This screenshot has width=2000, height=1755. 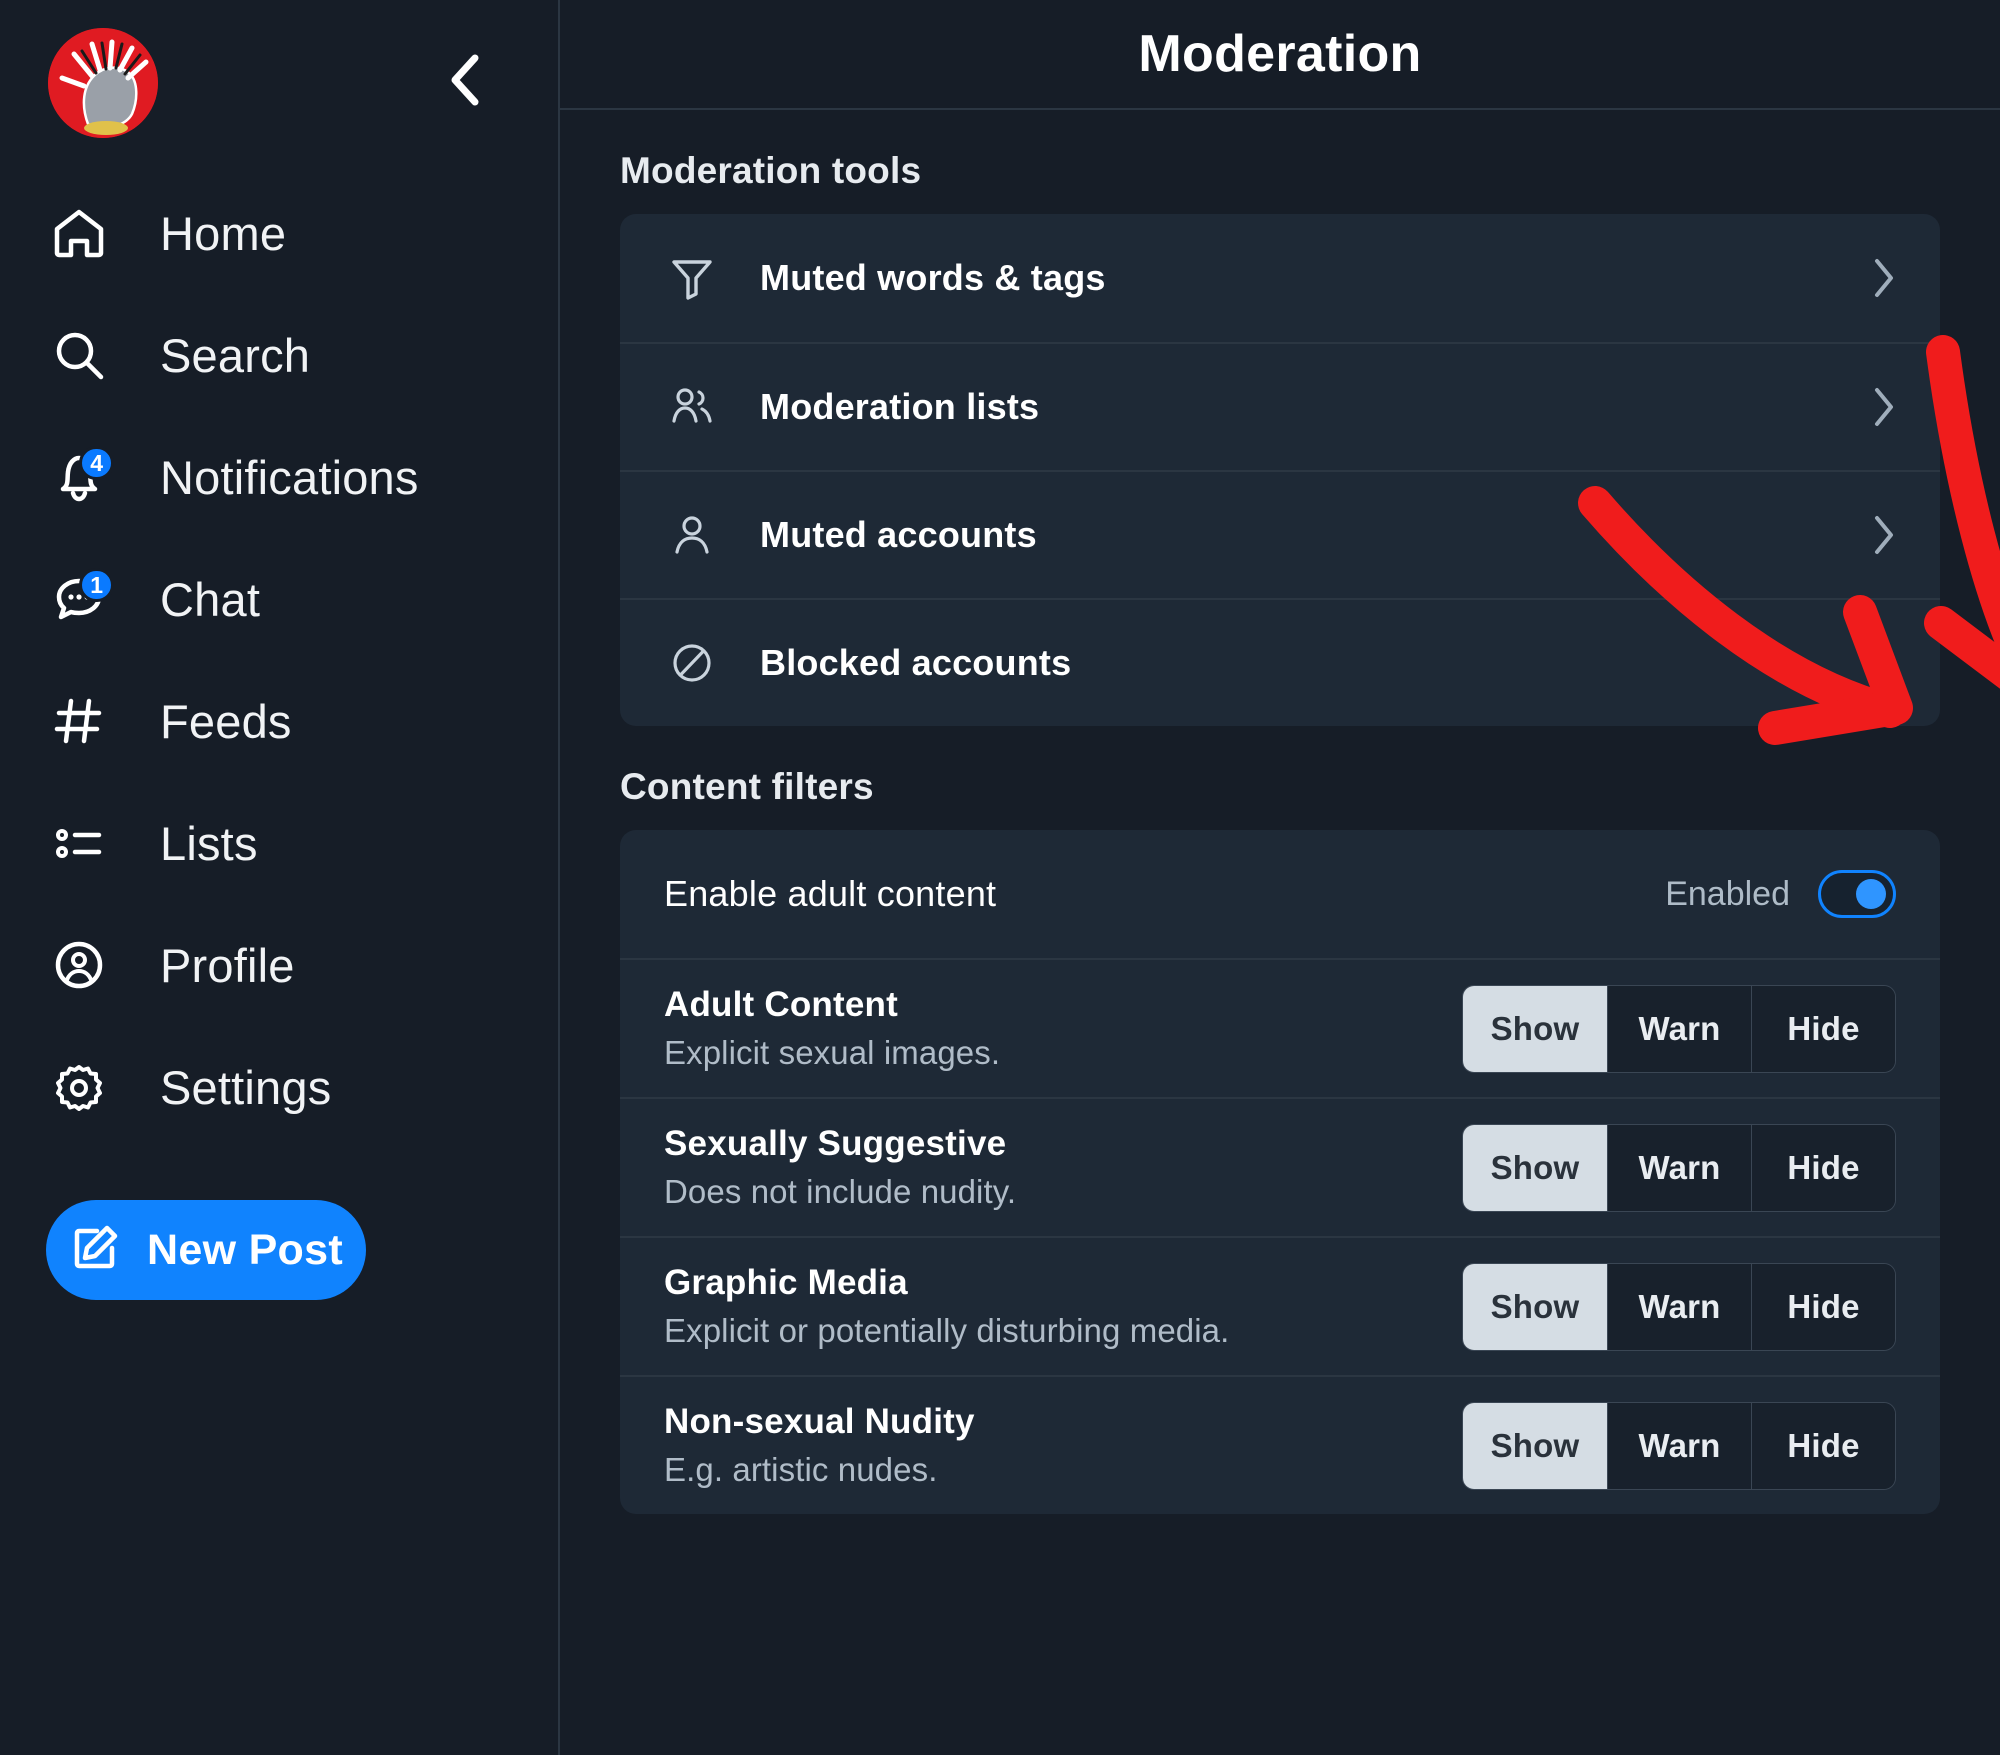 I want to click on sidebar-item-label: Settings, so click(x=246, y=1087).